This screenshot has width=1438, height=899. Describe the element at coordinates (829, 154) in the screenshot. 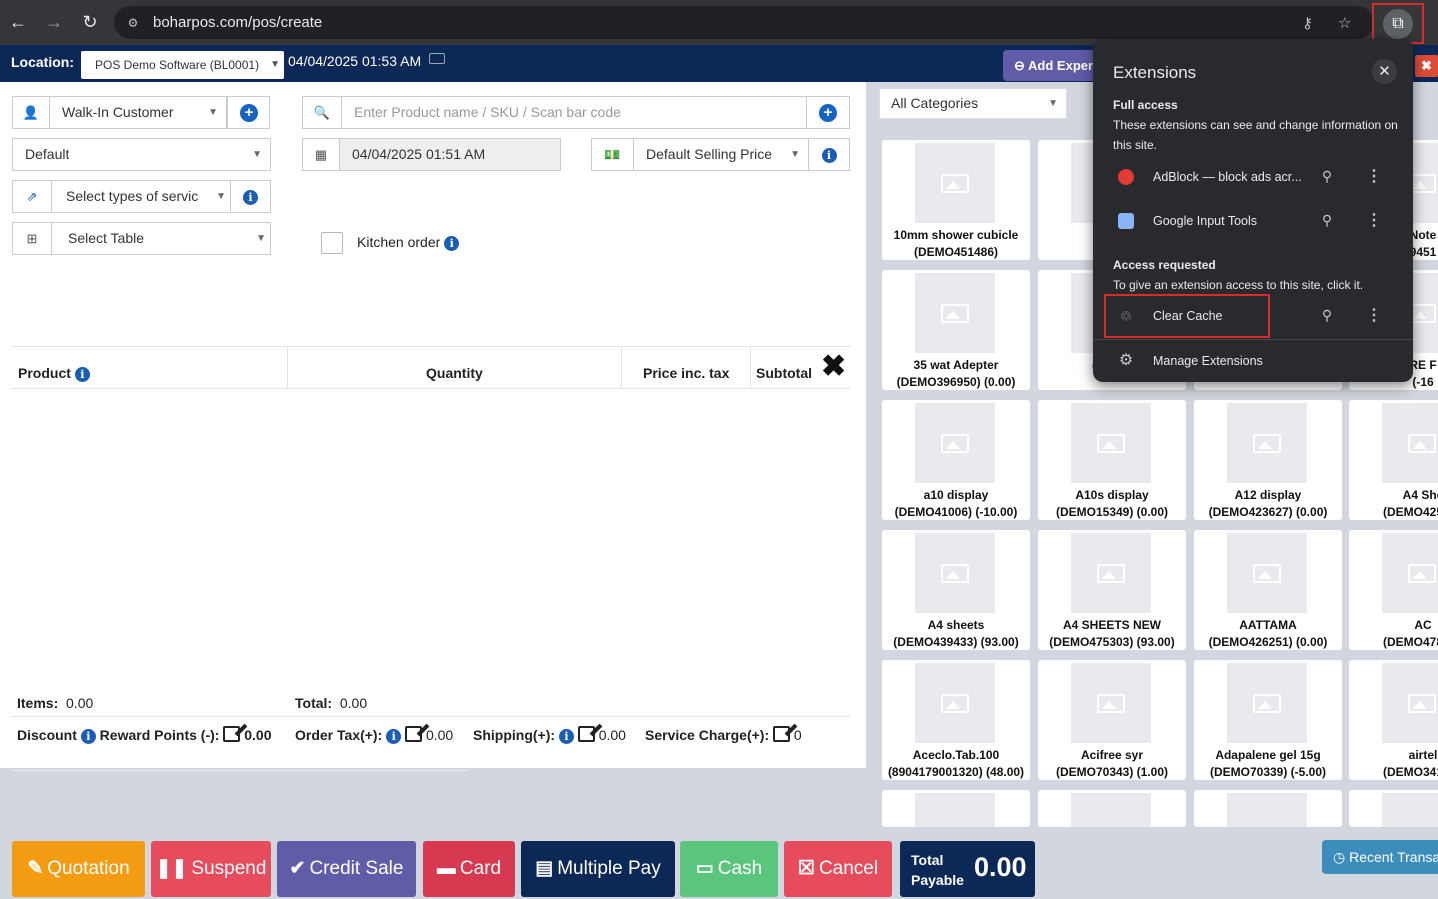

I see `selling-price-info-button: i` at that location.